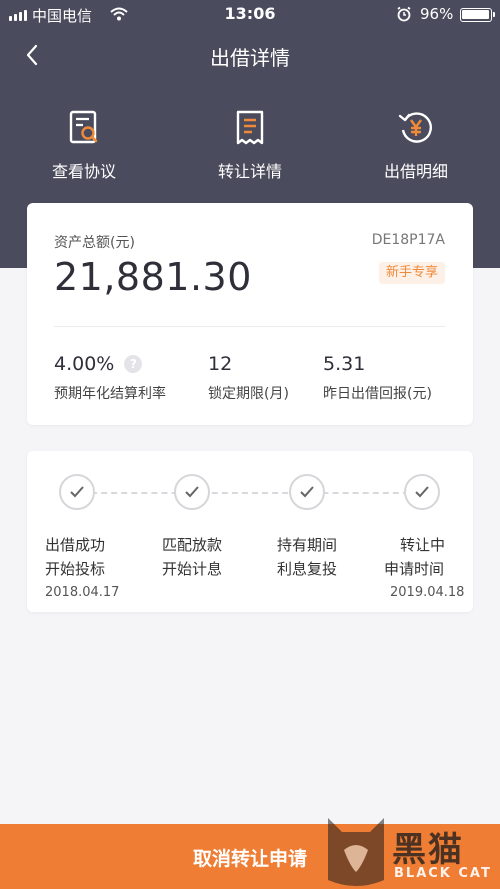 The image size is (500, 889). Describe the element at coordinates (192, 569) in the screenshot. I see `step-subtitle: 开始计息` at that location.